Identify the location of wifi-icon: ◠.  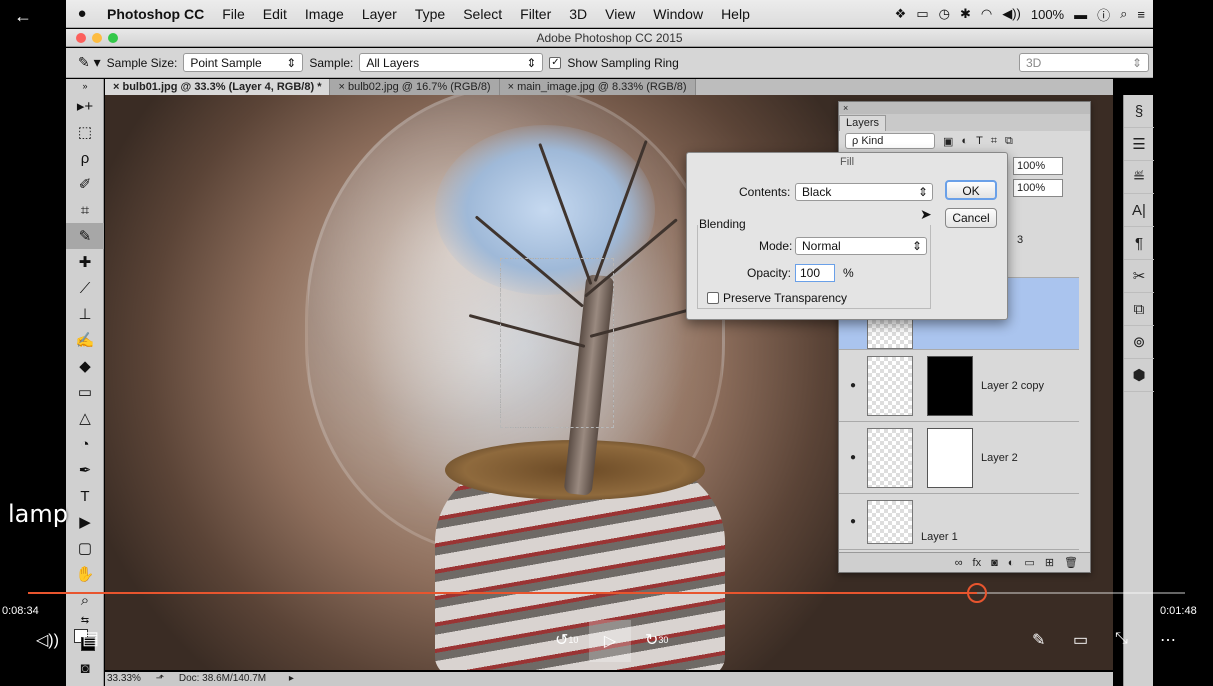
(986, 14).